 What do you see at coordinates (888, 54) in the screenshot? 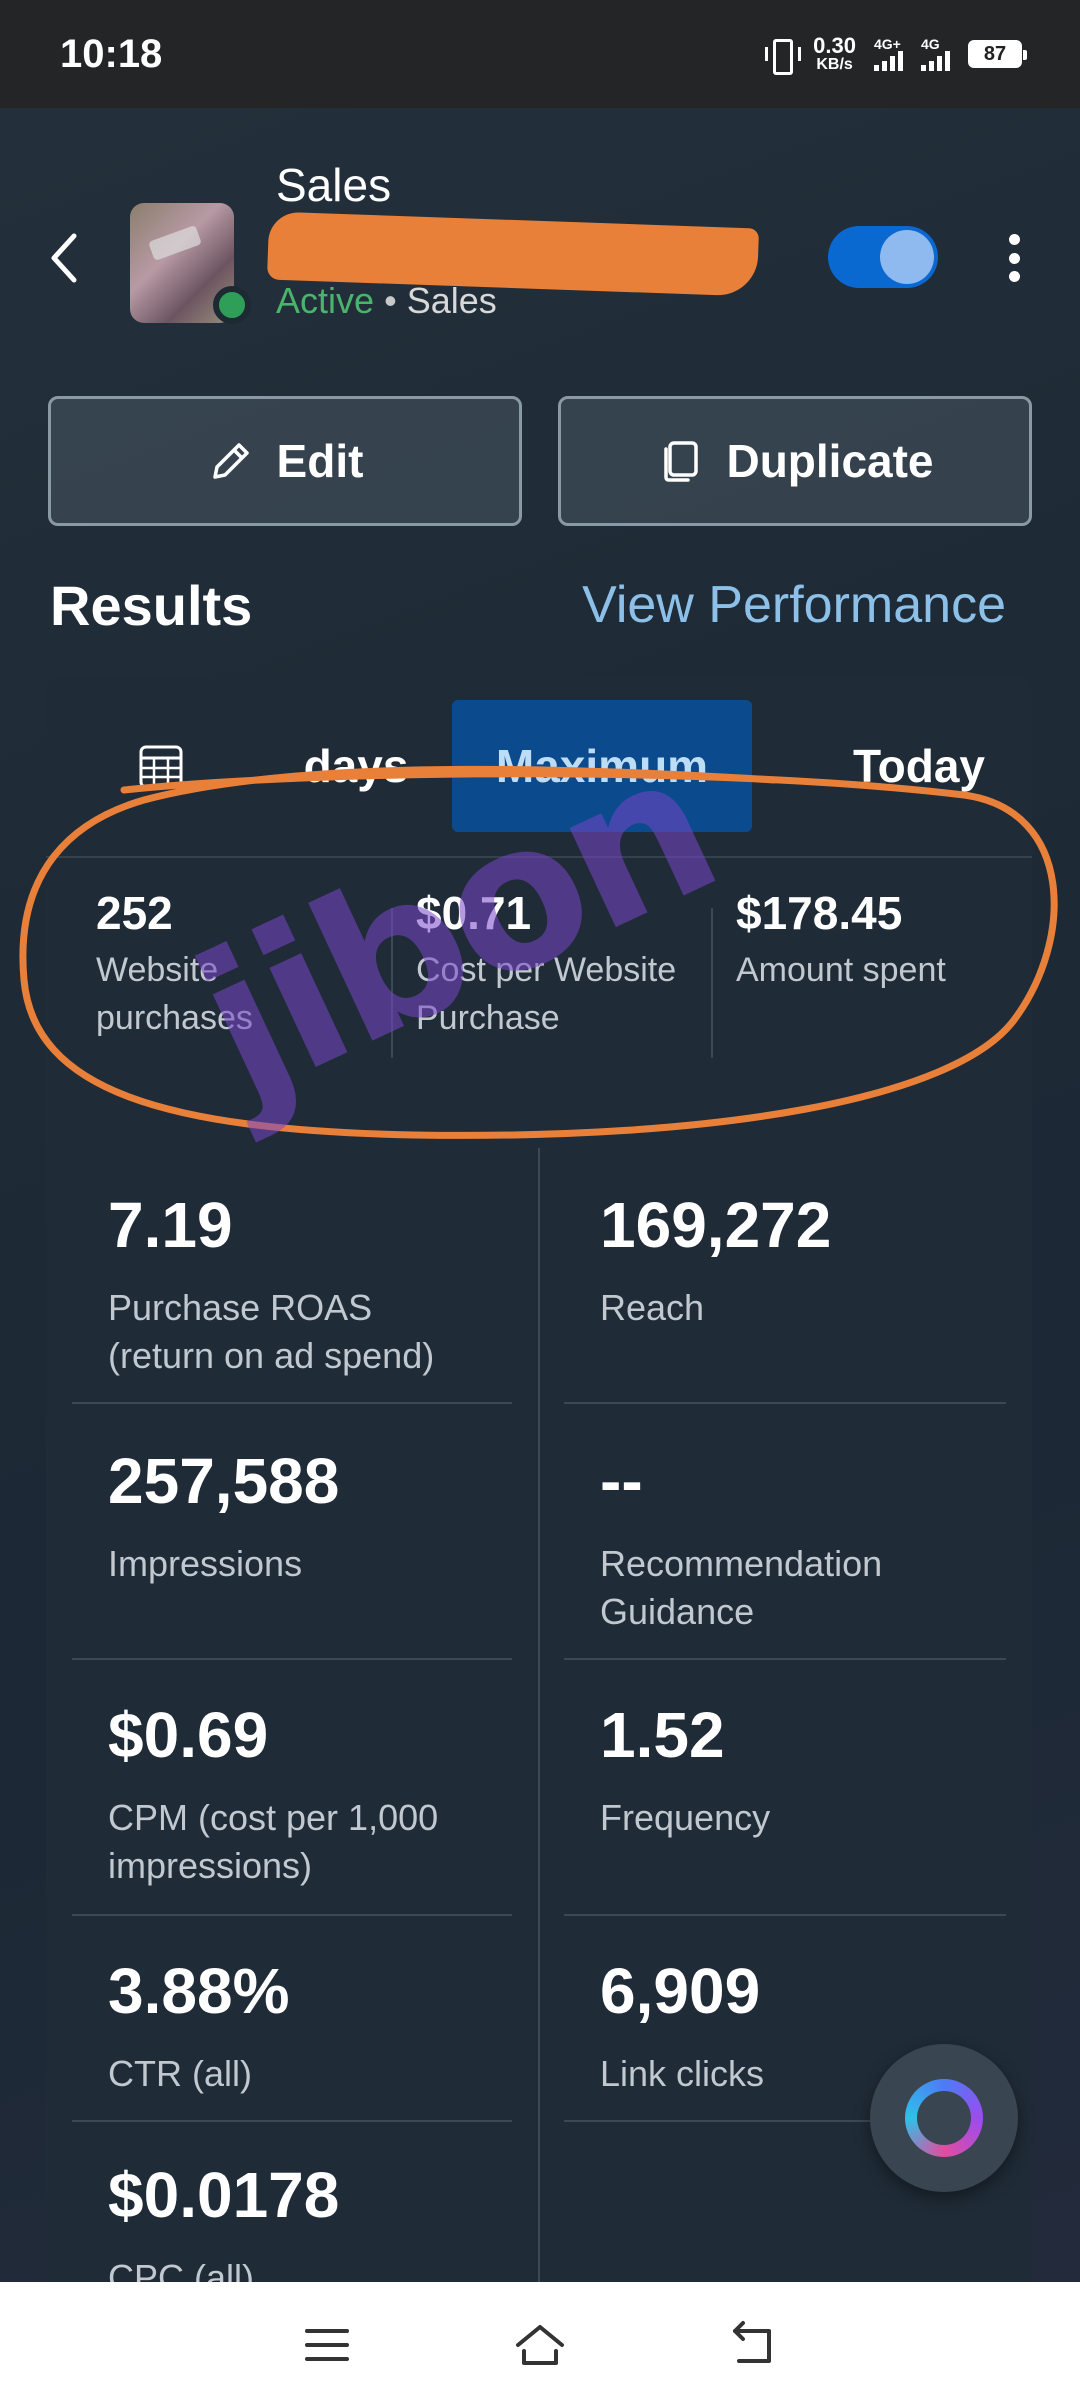
I see `signal-sim1-icon: 4G+` at bounding box center [888, 54].